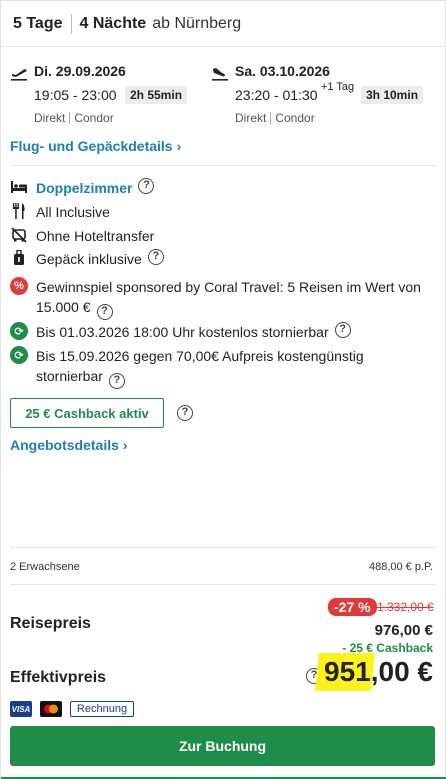  What do you see at coordinates (378, 671) in the screenshot?
I see `effective-price: 951,00 €` at bounding box center [378, 671].